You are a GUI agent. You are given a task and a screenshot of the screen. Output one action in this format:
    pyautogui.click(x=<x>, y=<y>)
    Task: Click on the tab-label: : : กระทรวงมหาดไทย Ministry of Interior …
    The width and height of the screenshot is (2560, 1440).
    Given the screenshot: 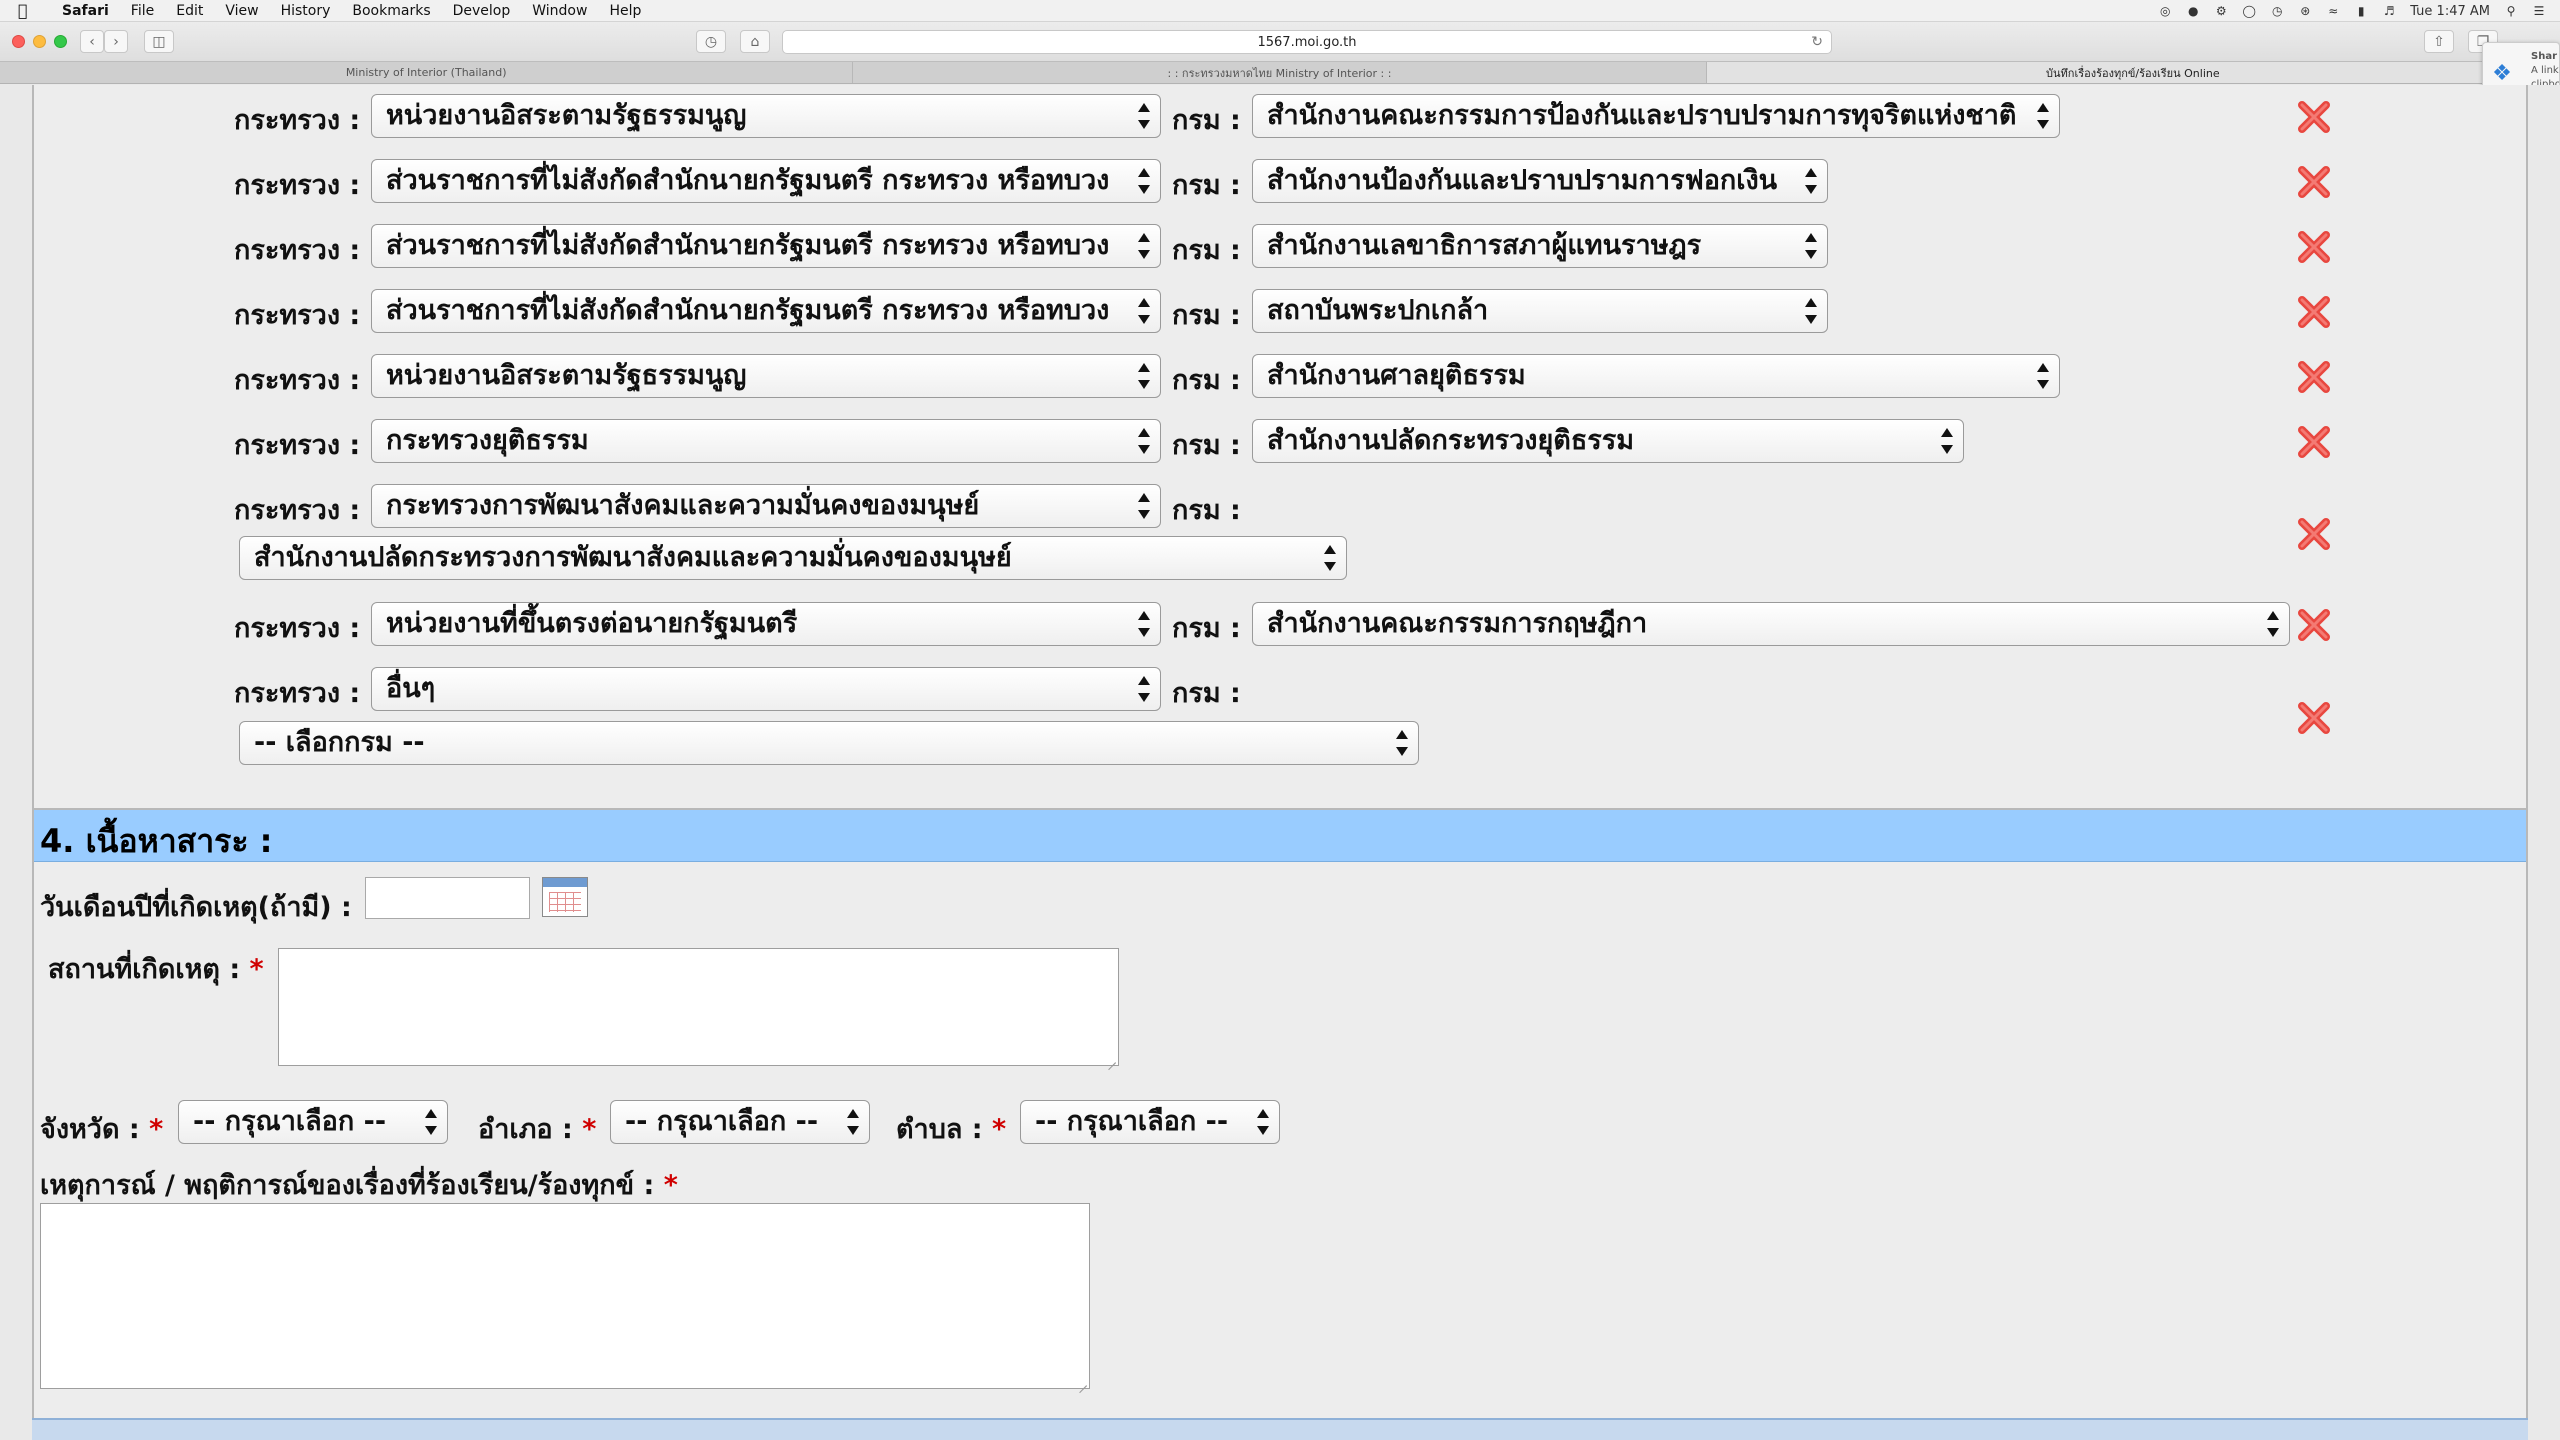 What is the action you would take?
    pyautogui.click(x=1279, y=73)
    